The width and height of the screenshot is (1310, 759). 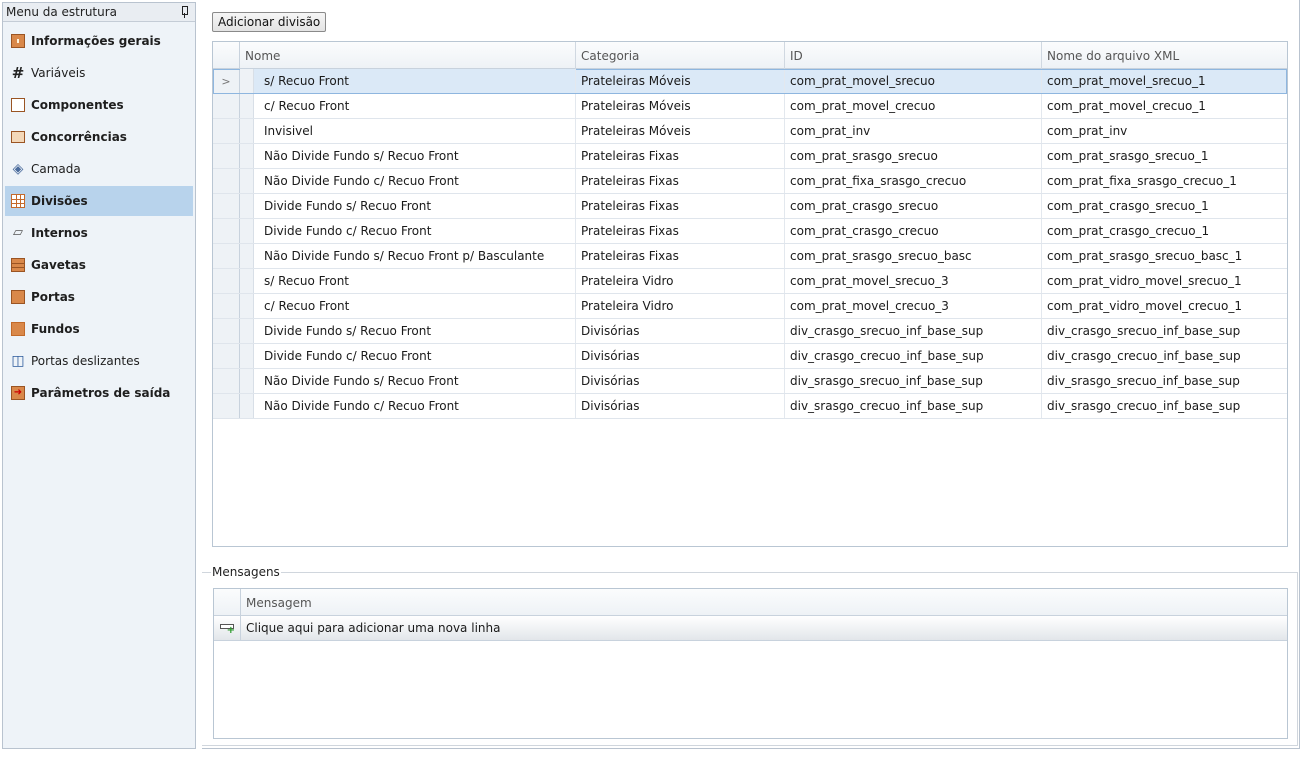 I want to click on cell-nome-arquivo-xml: com_prat_inv, so click(x=1164, y=131).